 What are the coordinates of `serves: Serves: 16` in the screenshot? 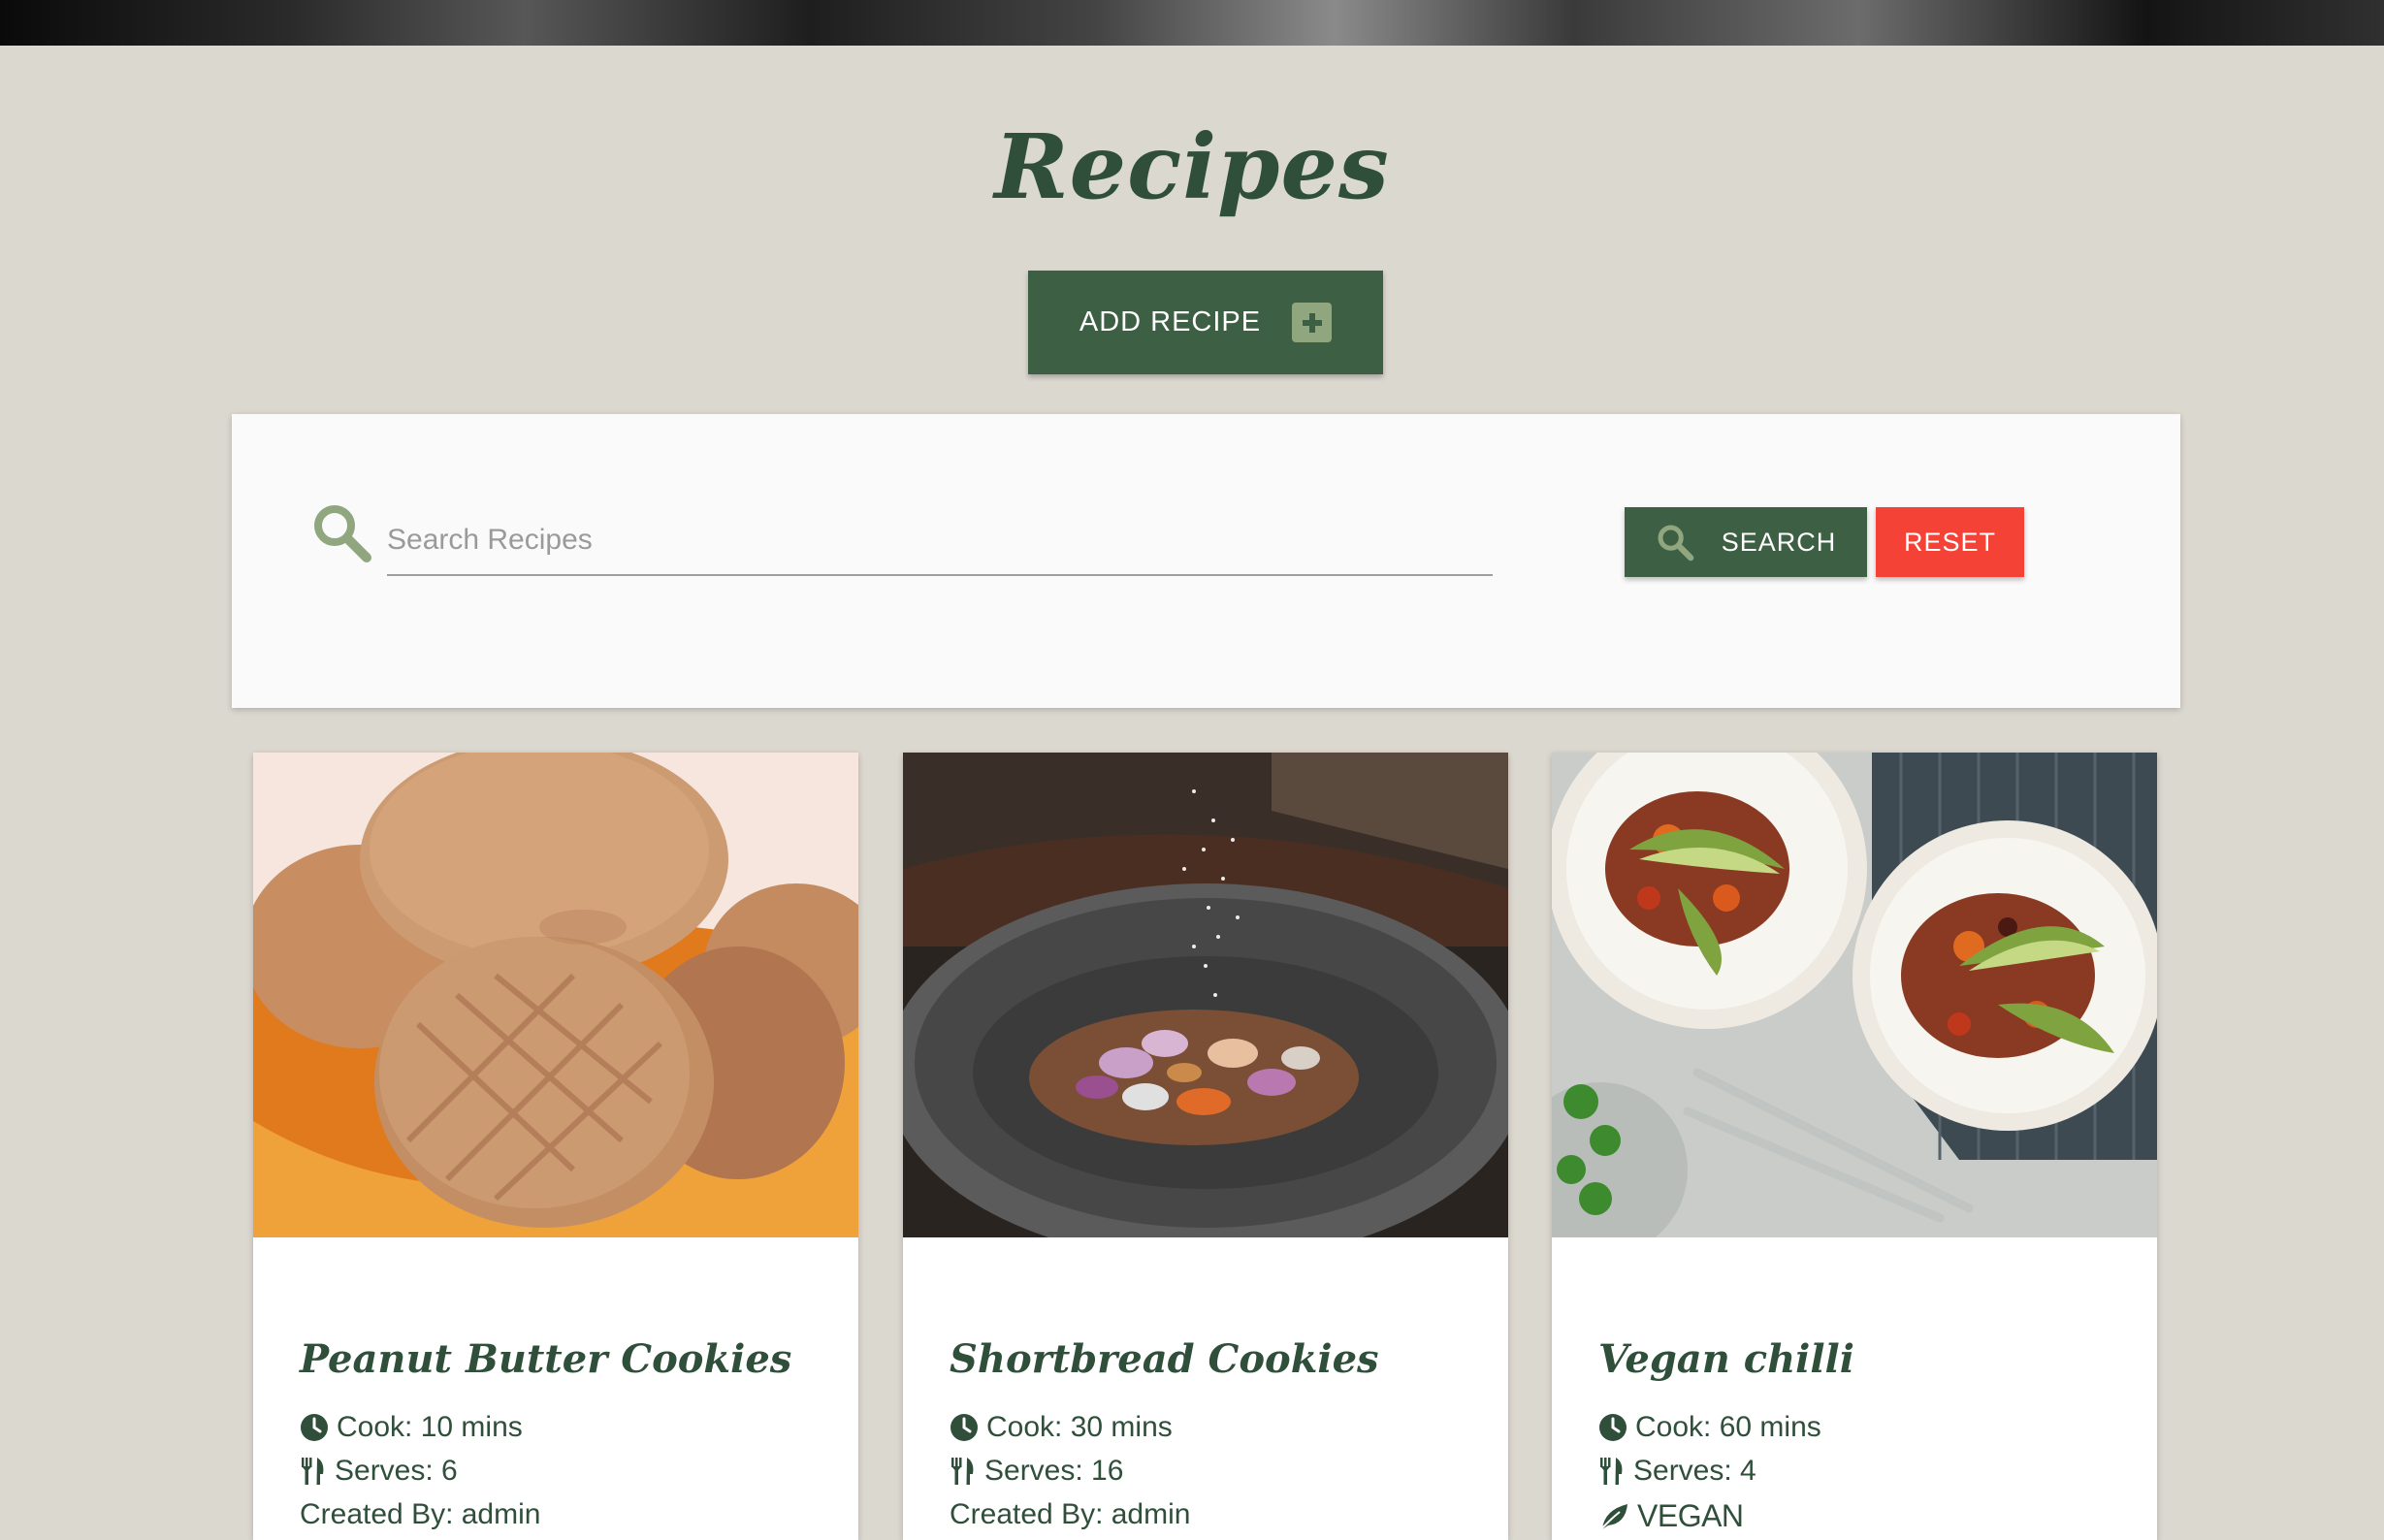 It's located at (1054, 1471).